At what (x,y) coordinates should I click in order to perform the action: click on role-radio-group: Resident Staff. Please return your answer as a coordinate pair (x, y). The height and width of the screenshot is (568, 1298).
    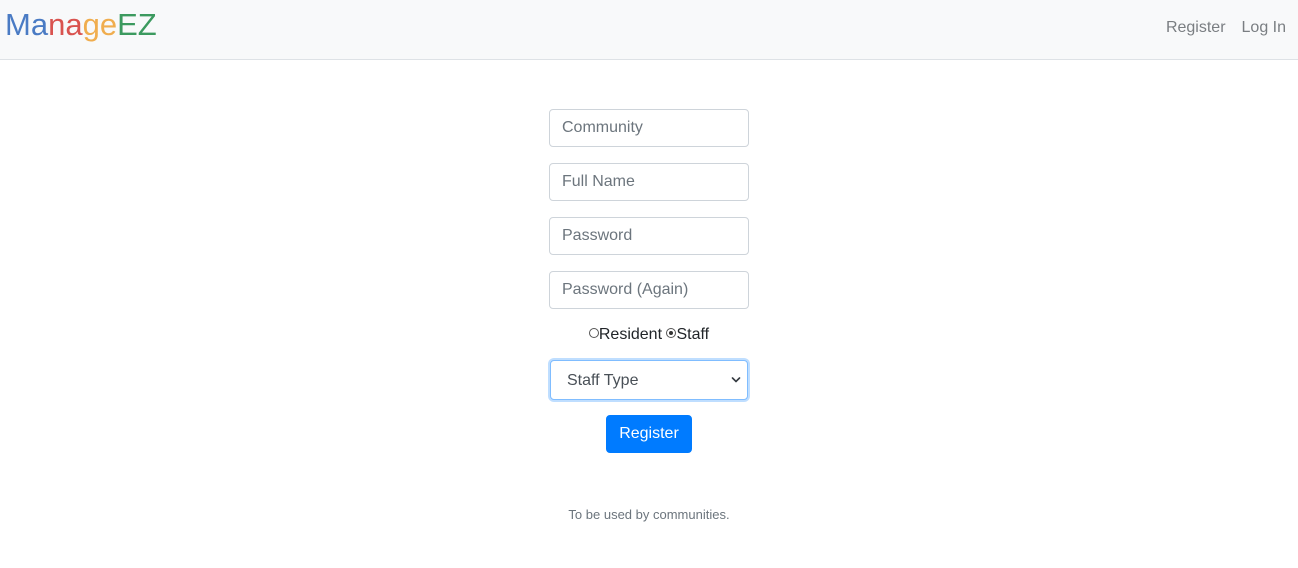
    Looking at the image, I should click on (649, 335).